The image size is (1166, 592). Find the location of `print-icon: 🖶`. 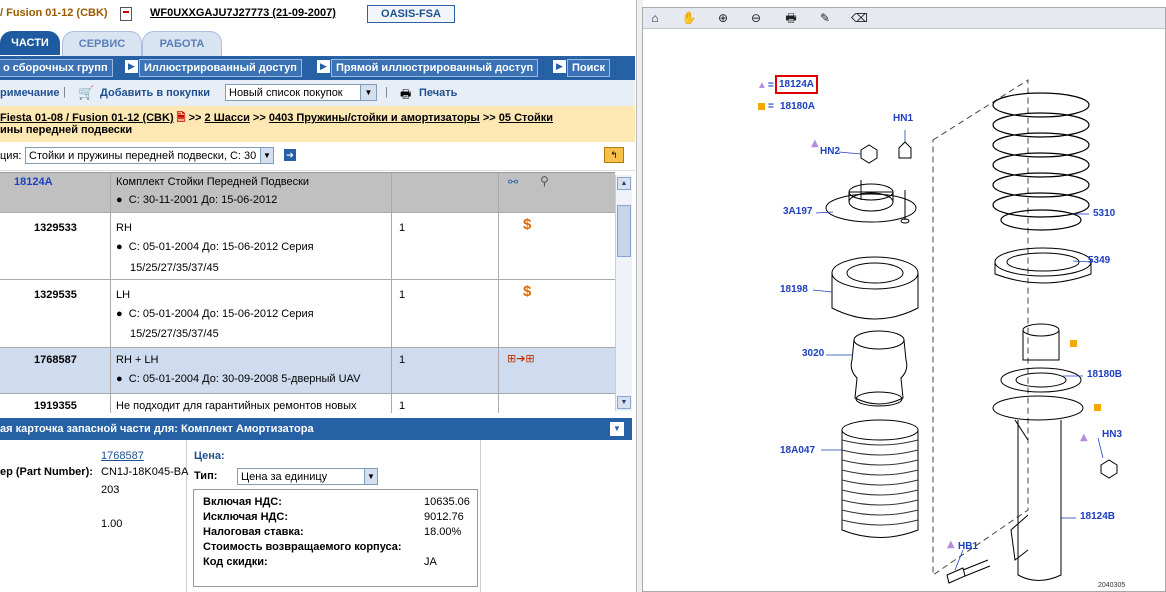

print-icon: 🖶 is located at coordinates (791, 18).